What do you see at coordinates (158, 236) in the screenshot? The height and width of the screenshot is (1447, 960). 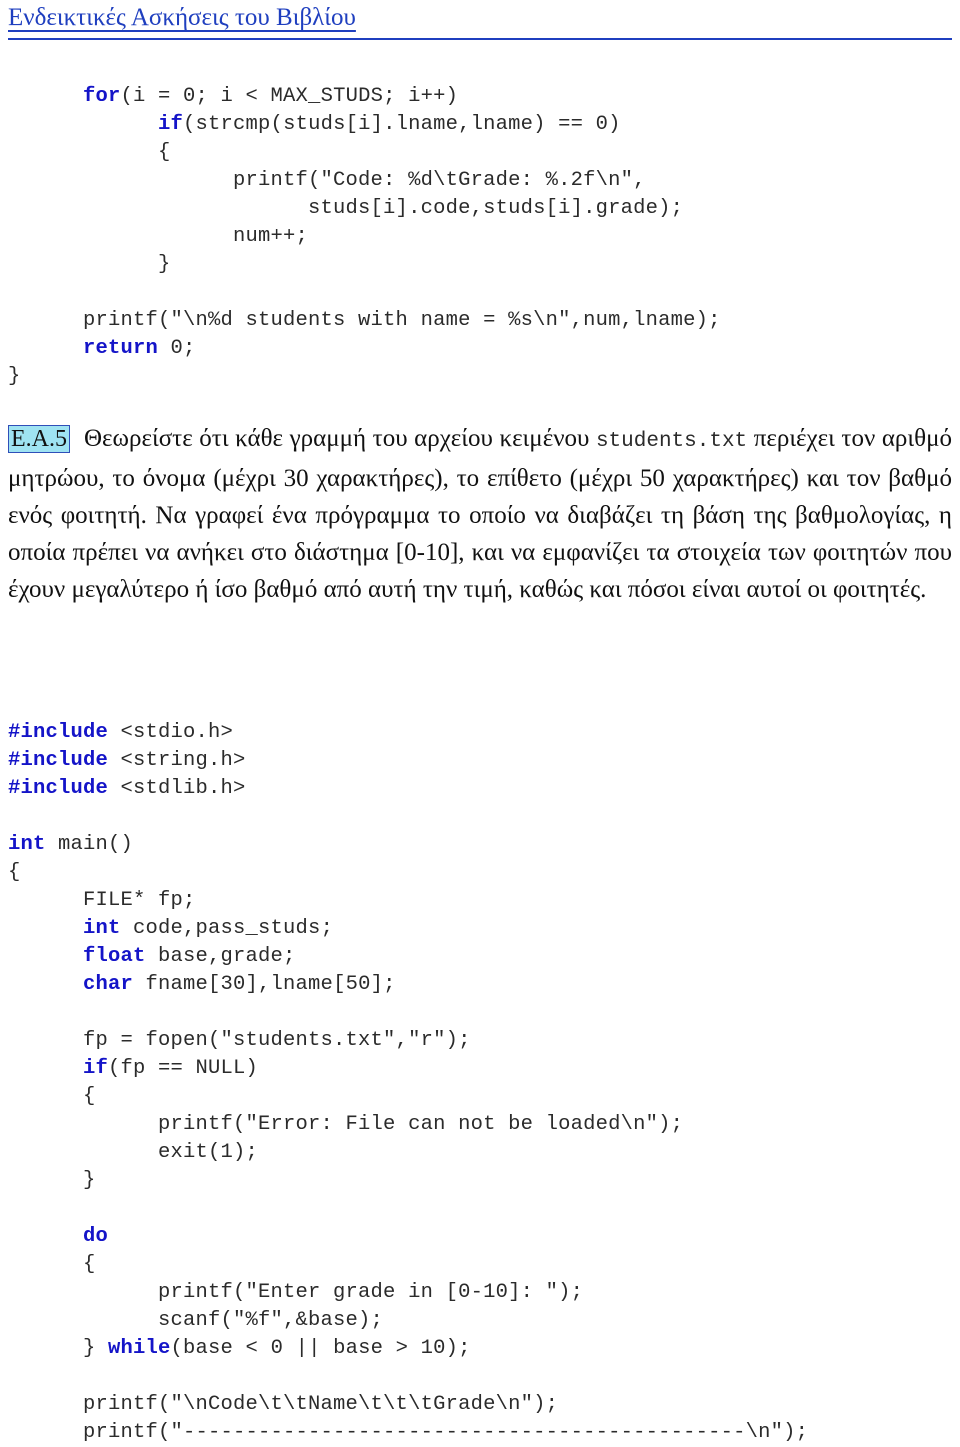 I see `code-text: num++;` at bounding box center [158, 236].